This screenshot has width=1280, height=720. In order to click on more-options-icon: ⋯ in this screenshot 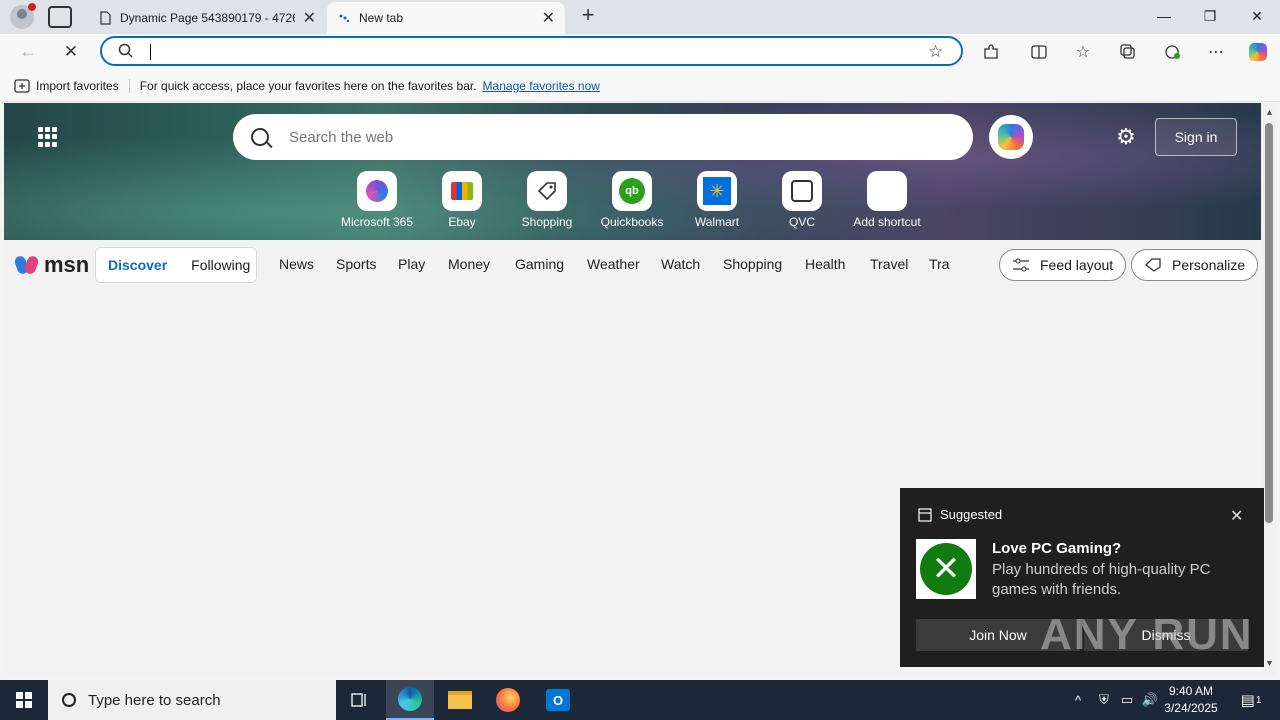, I will do `click(1216, 52)`.